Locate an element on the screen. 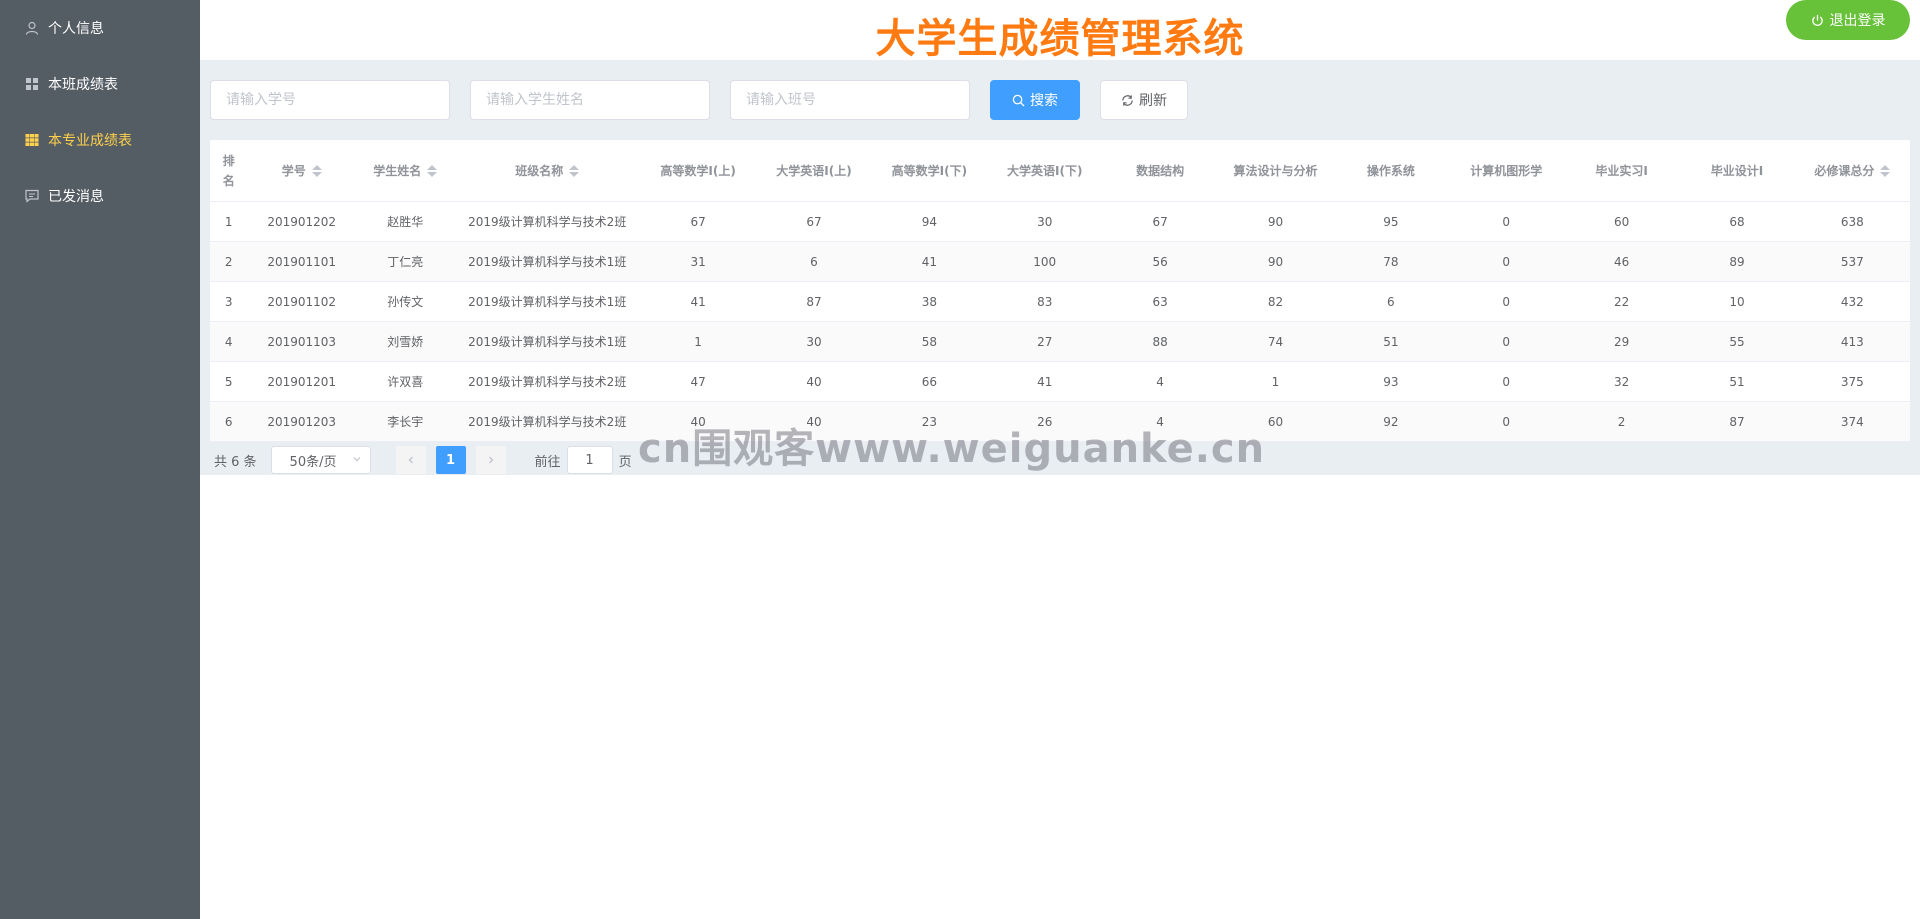 The image size is (1920, 919). column-header-student-id: 学号 is located at coordinates (301, 170).